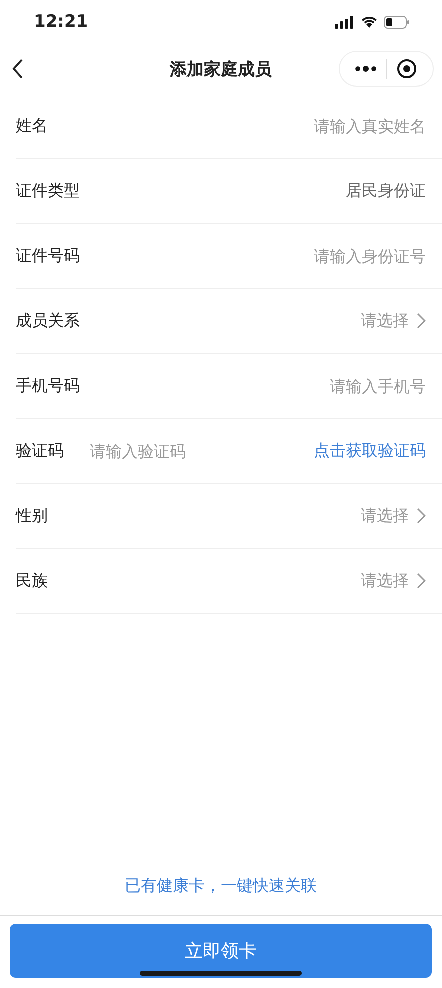  I want to click on wifi-icon, so click(369, 22).